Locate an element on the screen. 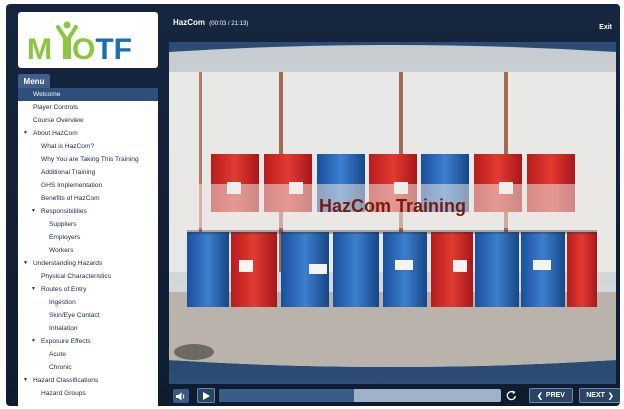 This screenshot has height=409, width=624. sidebar-item-label: Hazard Classifications is located at coordinates (66, 380).